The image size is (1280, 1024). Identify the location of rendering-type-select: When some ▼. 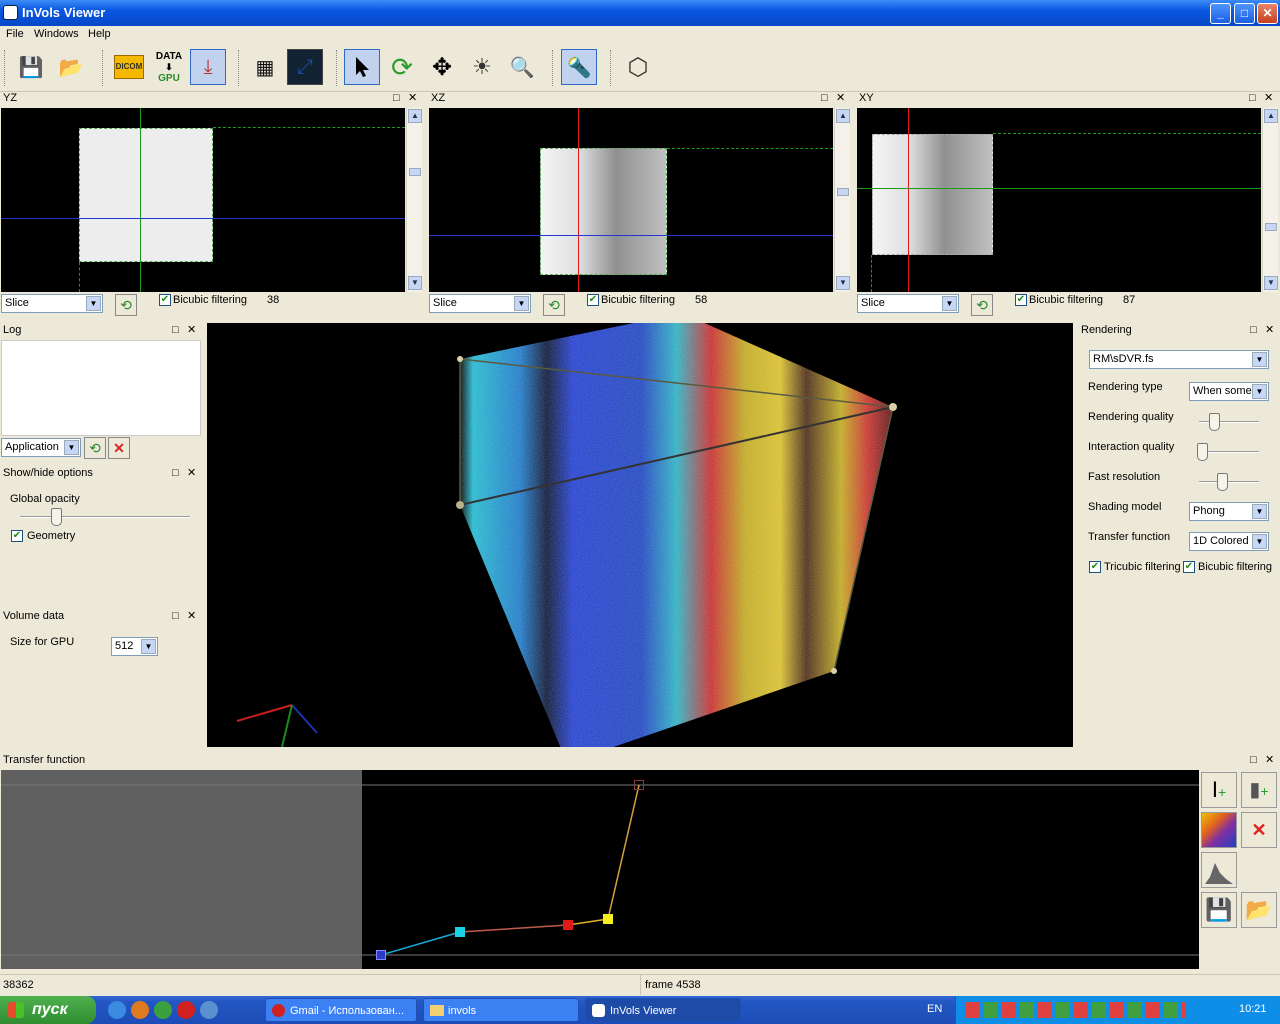
(1229, 391).